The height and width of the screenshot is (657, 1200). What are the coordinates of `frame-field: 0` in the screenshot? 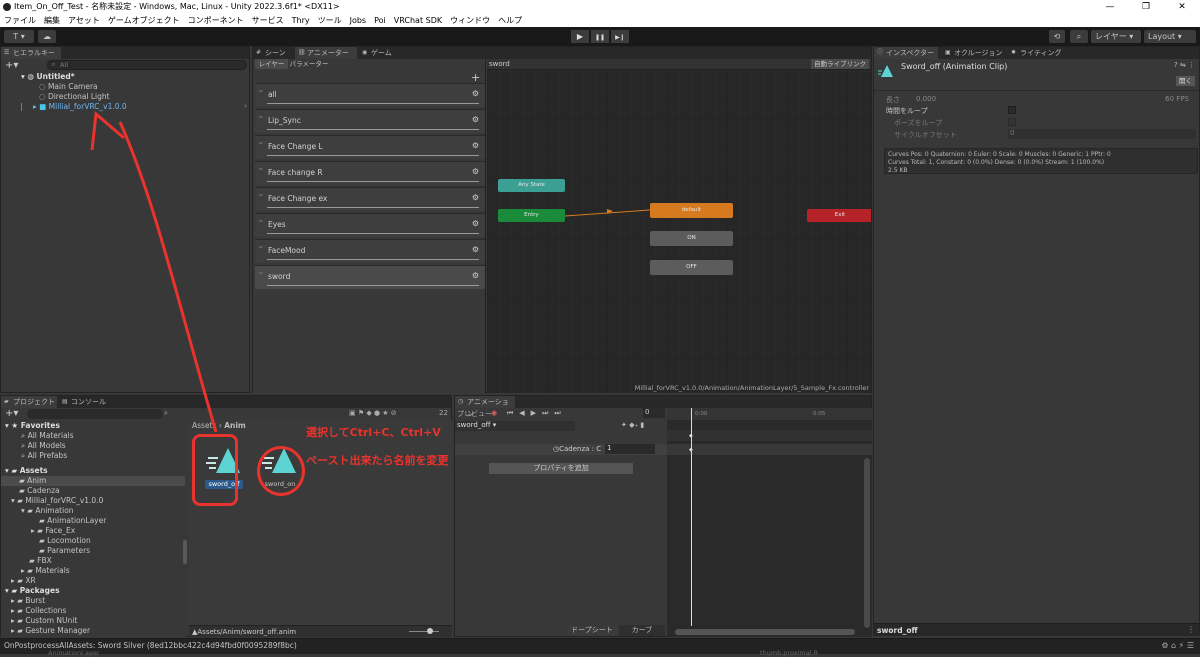 It's located at (654, 413).